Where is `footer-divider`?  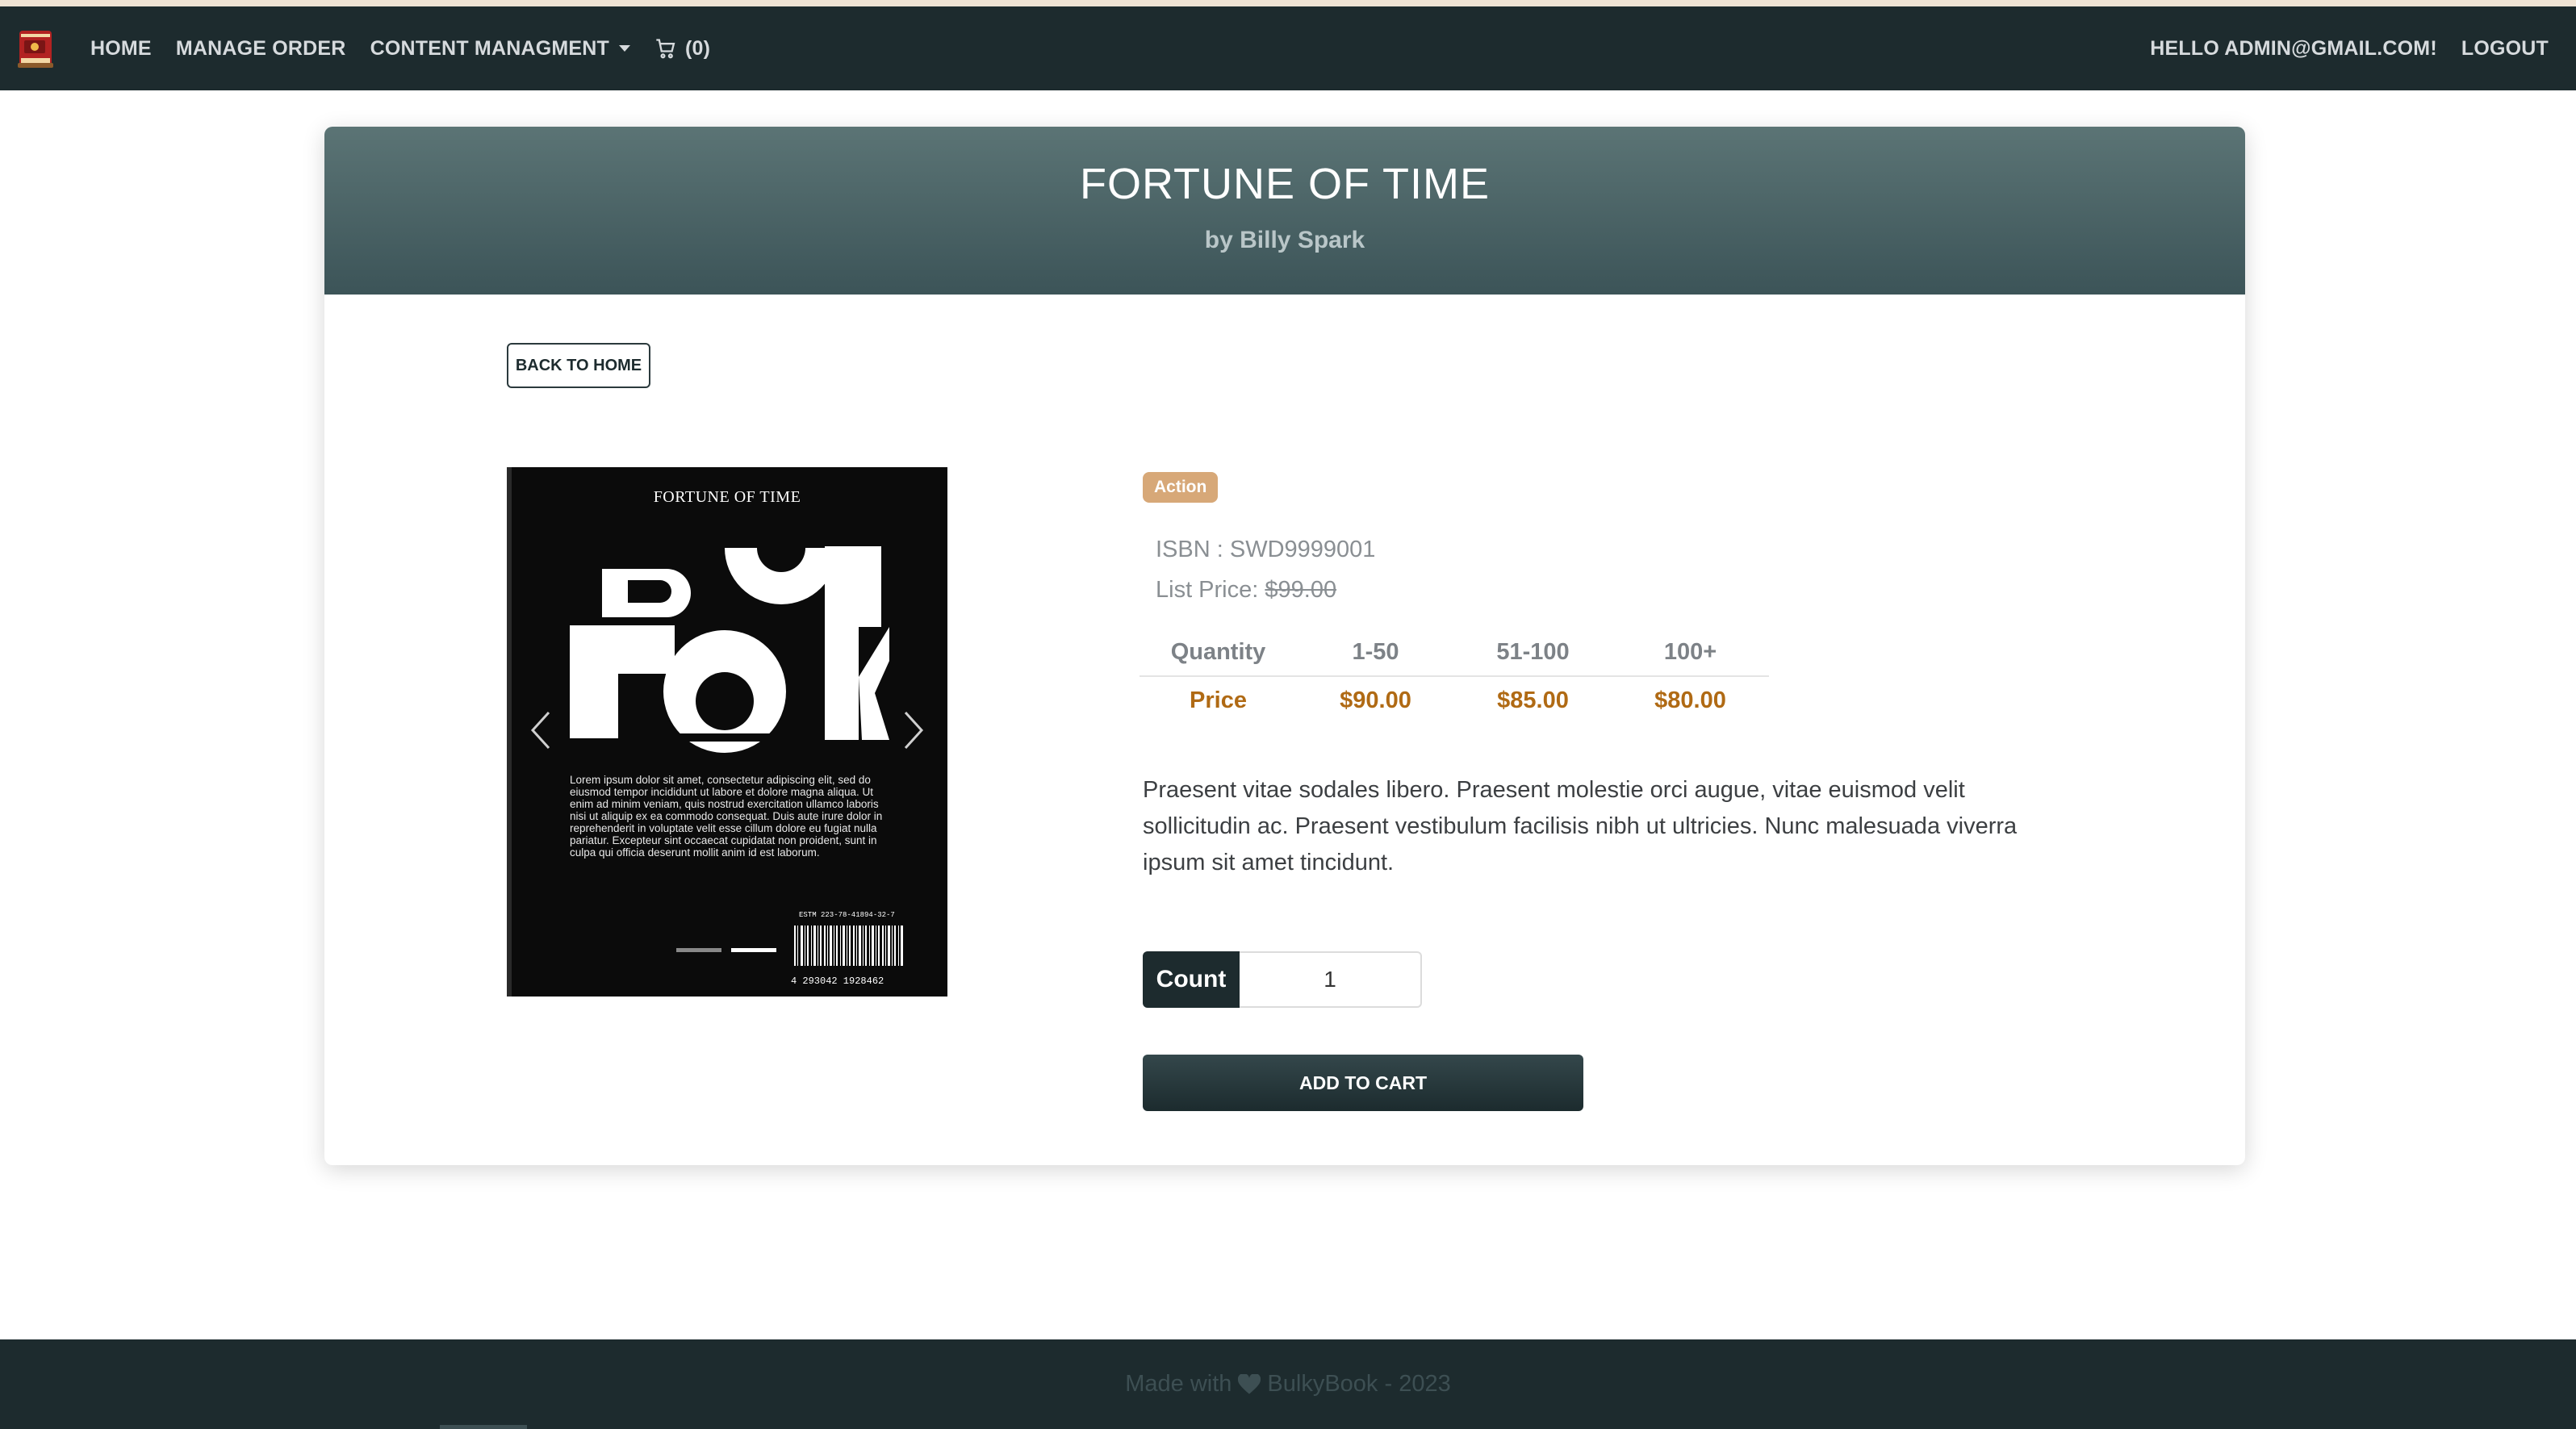 footer-divider is located at coordinates (483, 1427).